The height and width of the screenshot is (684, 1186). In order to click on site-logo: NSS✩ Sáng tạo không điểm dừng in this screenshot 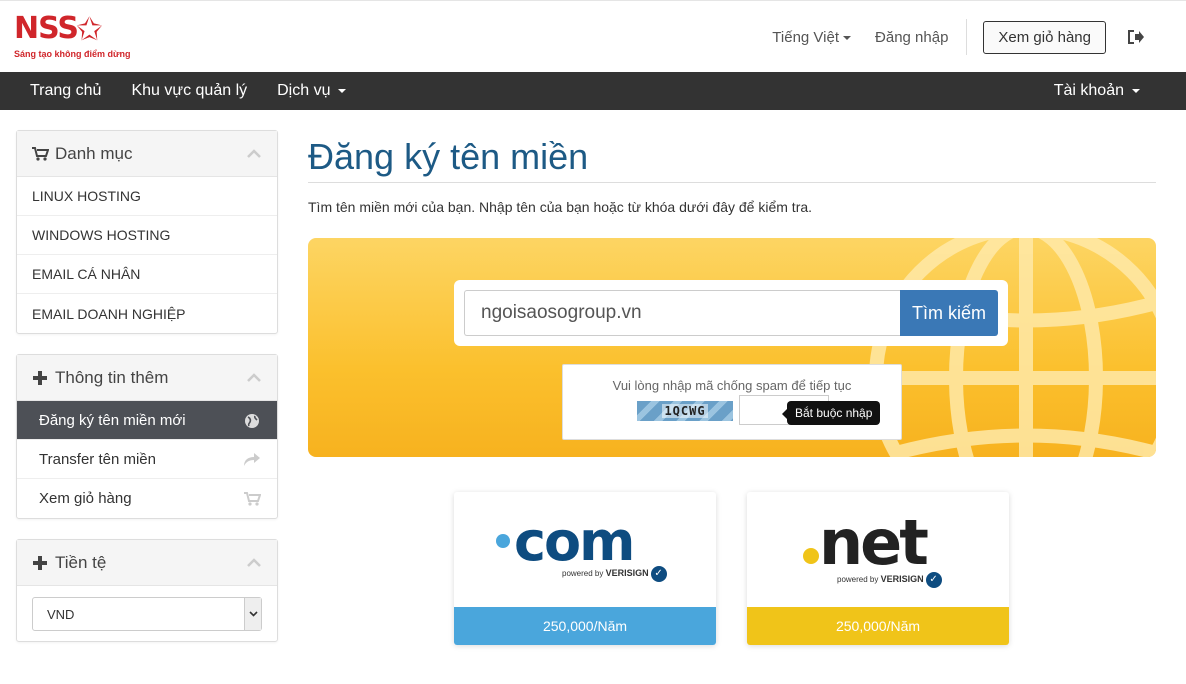, I will do `click(72, 35)`.